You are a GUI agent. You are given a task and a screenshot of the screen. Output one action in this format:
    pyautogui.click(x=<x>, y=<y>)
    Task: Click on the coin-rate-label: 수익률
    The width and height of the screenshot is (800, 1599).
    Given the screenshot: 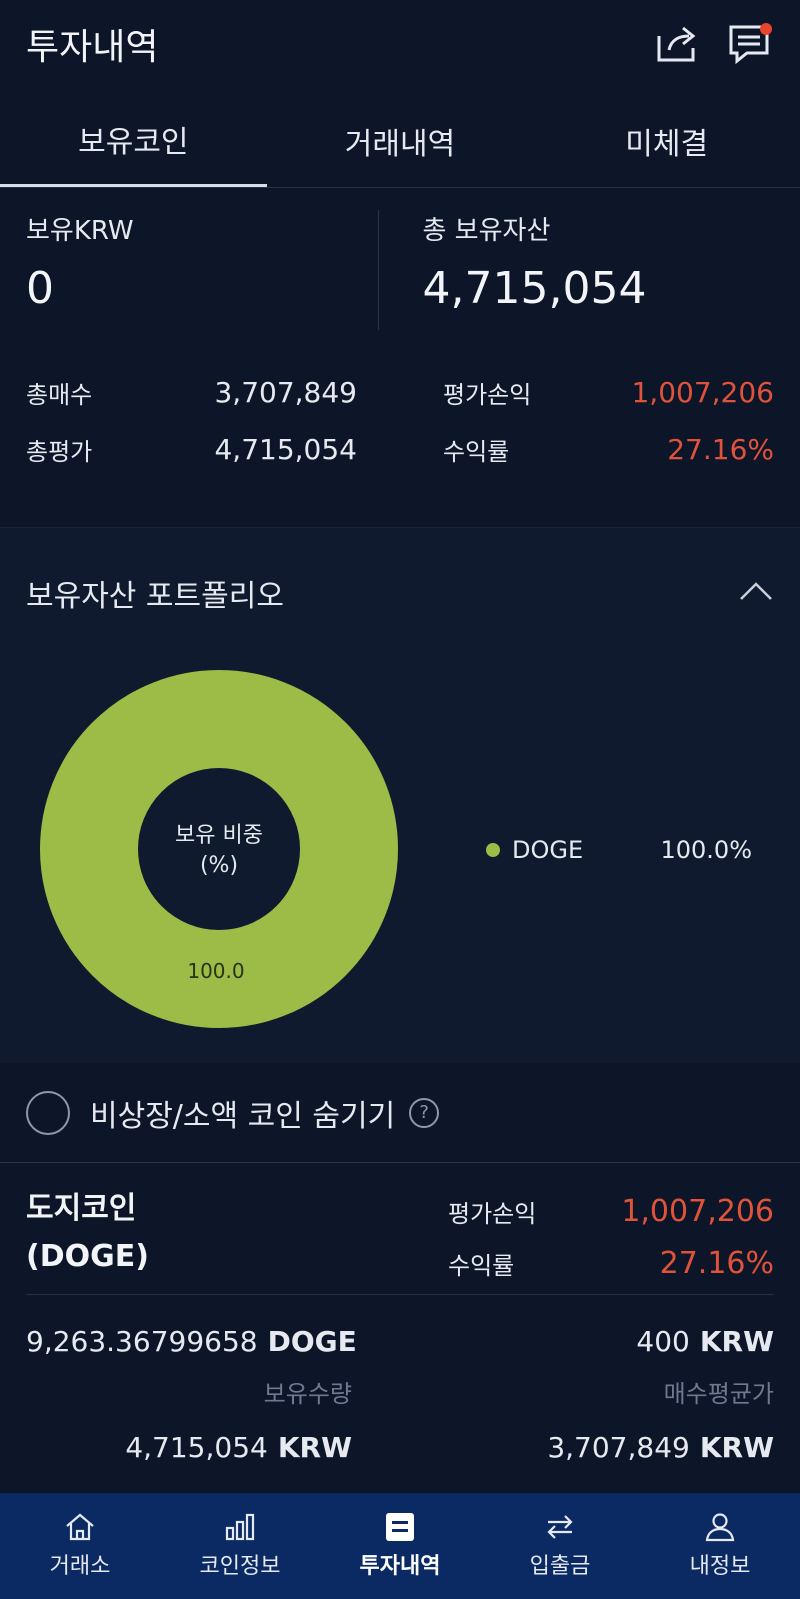 What is the action you would take?
    pyautogui.click(x=481, y=1265)
    